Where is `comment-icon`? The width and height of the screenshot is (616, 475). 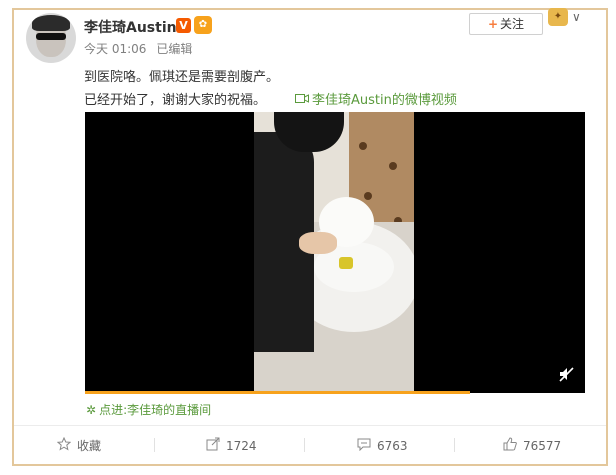
comment-icon is located at coordinates (364, 445).